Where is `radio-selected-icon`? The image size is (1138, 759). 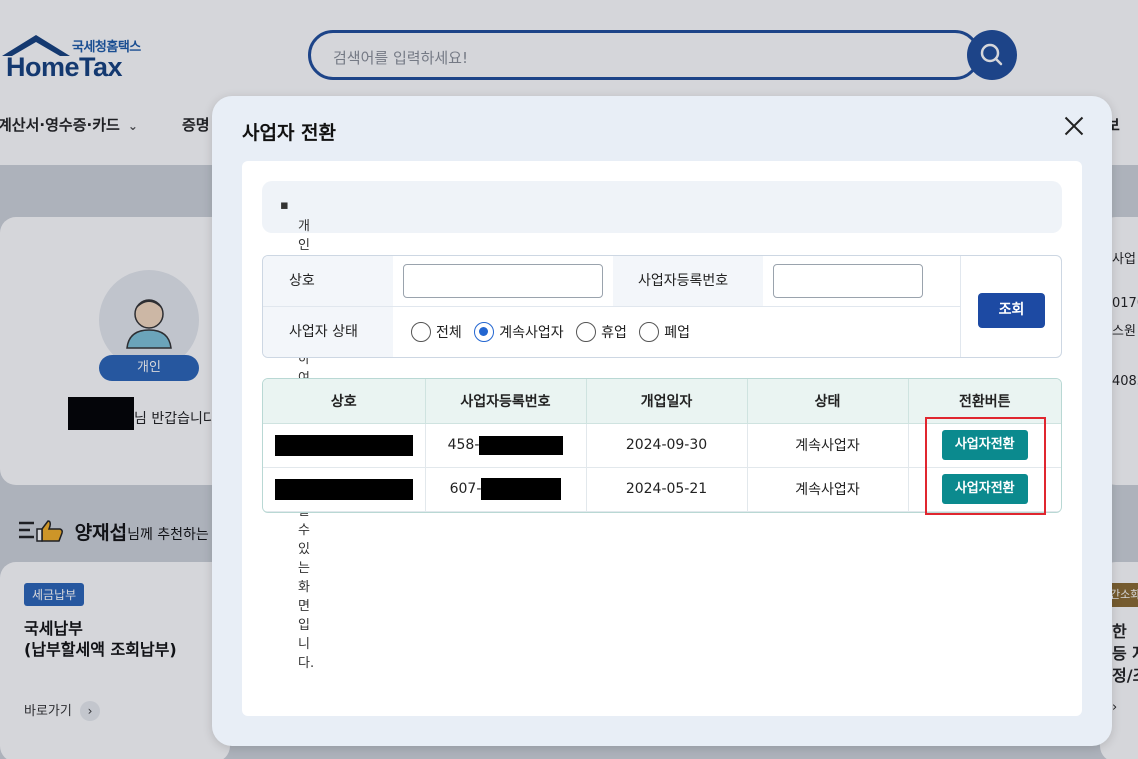
radio-selected-icon is located at coordinates (484, 332).